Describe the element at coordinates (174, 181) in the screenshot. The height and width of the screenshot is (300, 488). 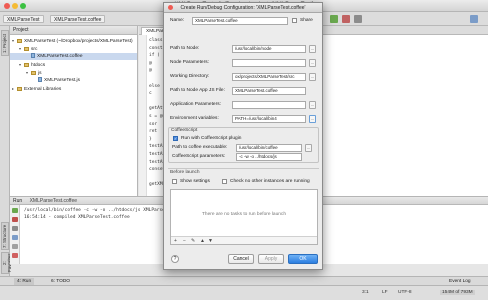
I see `show-settings-checkbox` at that location.